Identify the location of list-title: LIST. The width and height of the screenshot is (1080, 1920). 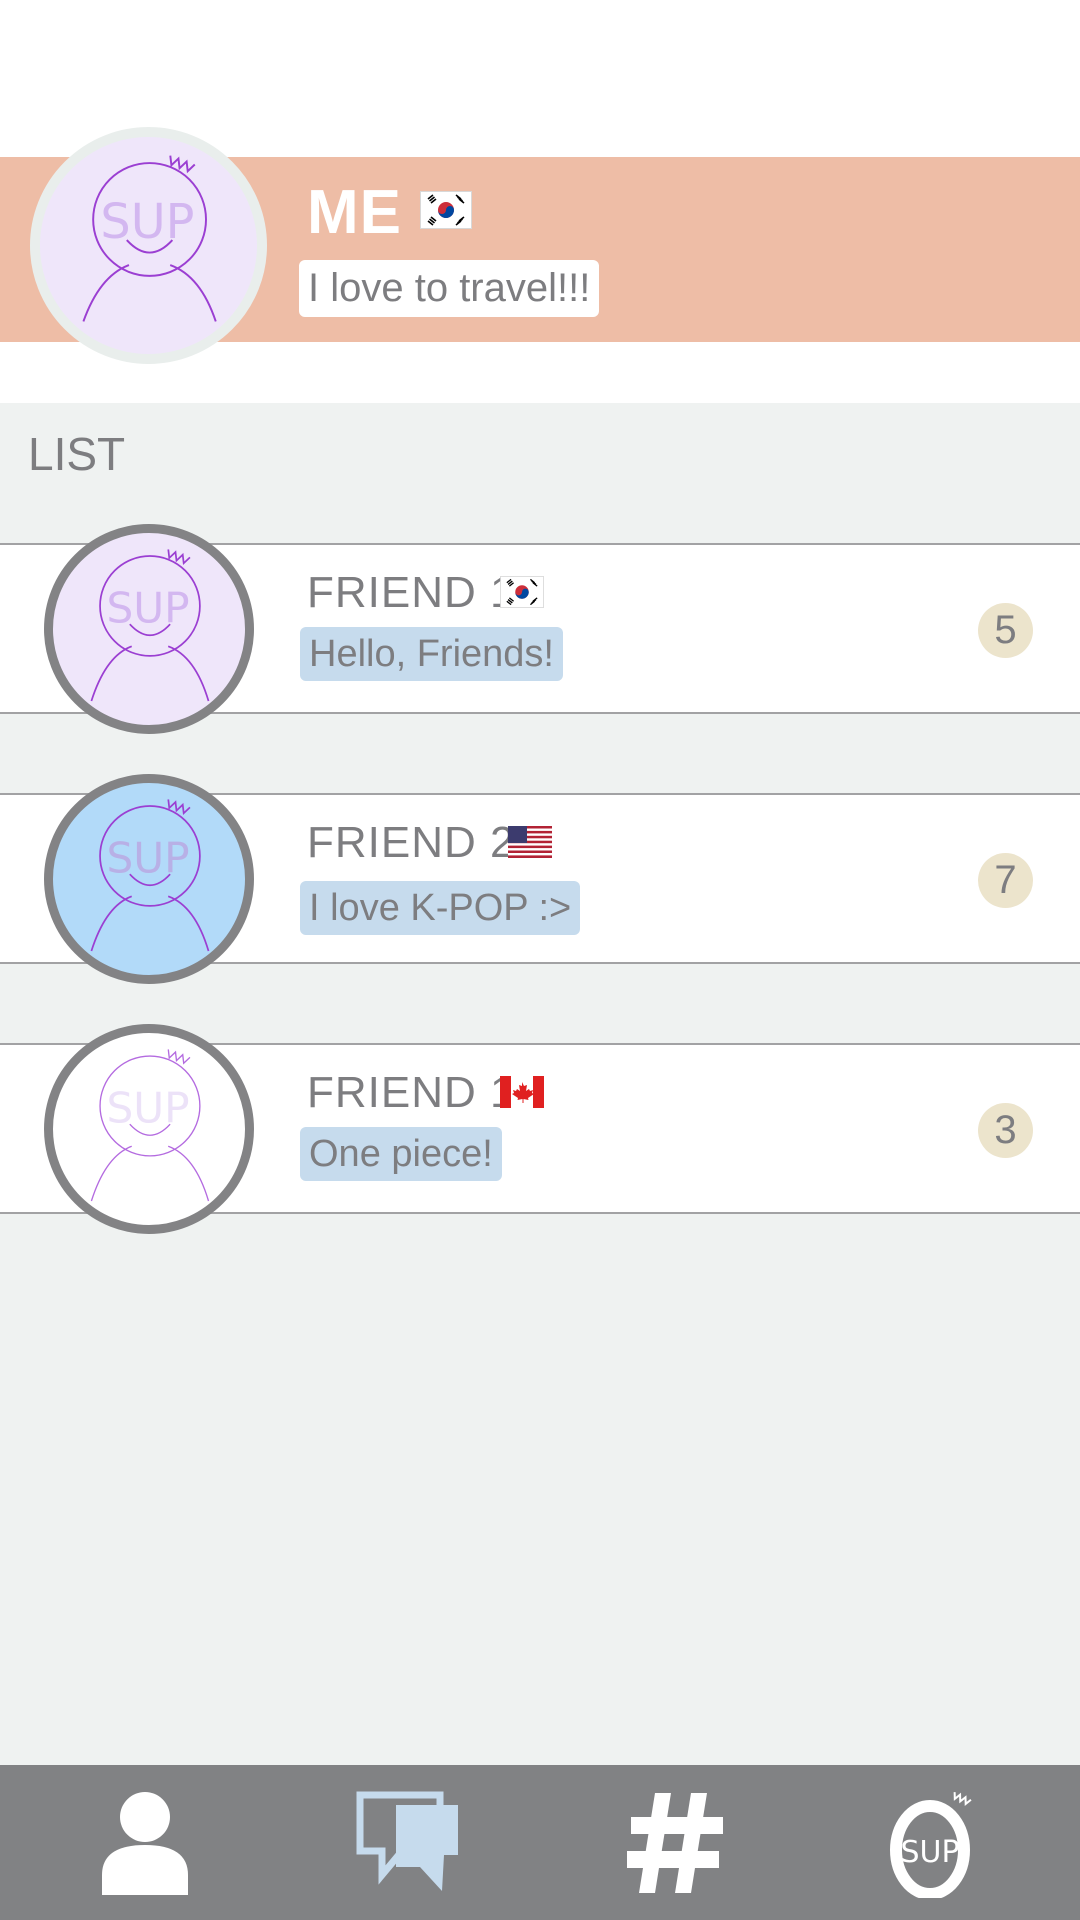
(77, 454).